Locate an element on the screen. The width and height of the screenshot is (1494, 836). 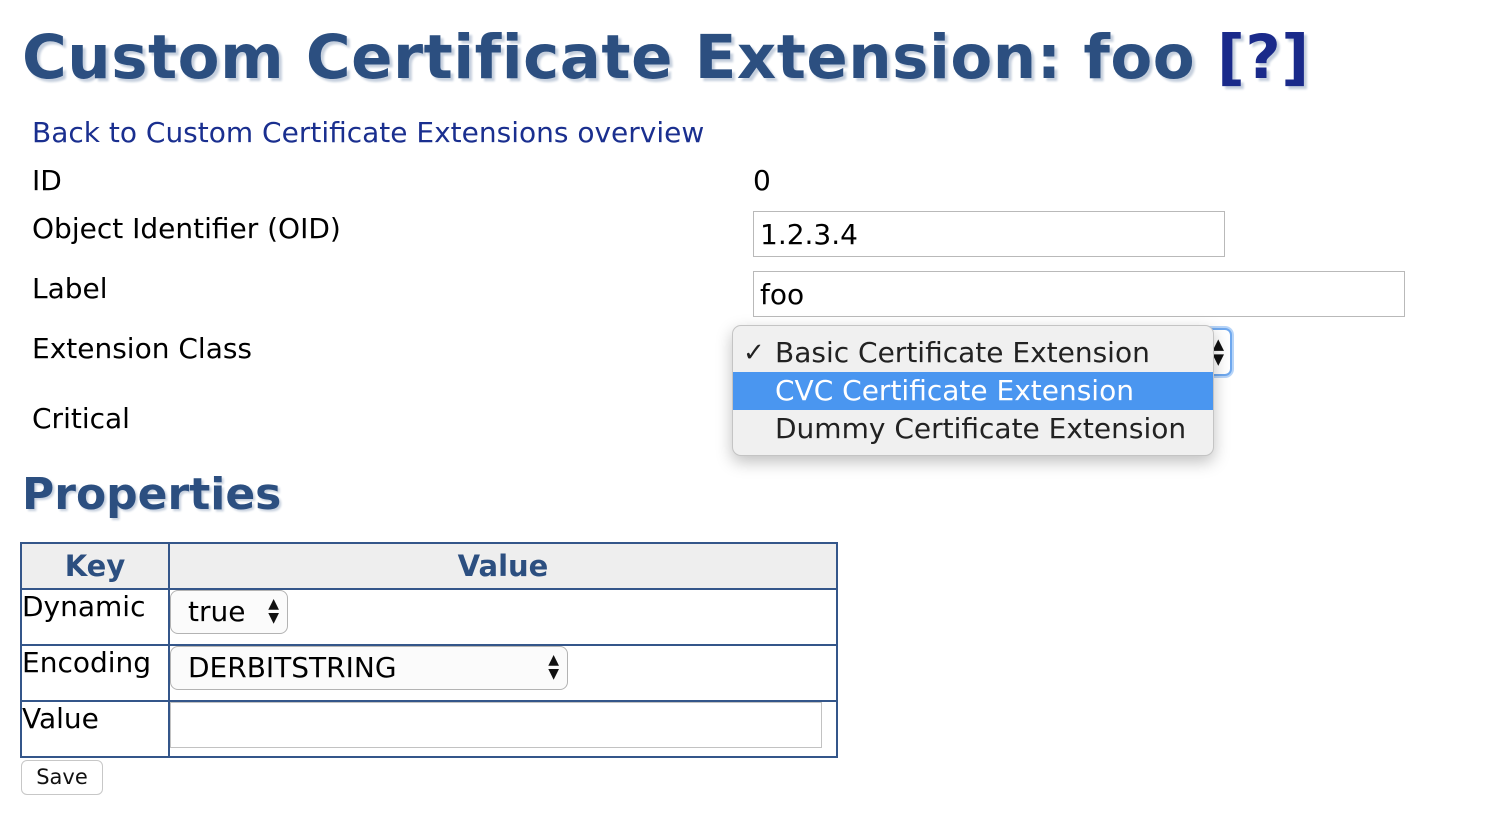
oid-label: Object Identifier (OID) is located at coordinates (186, 228).